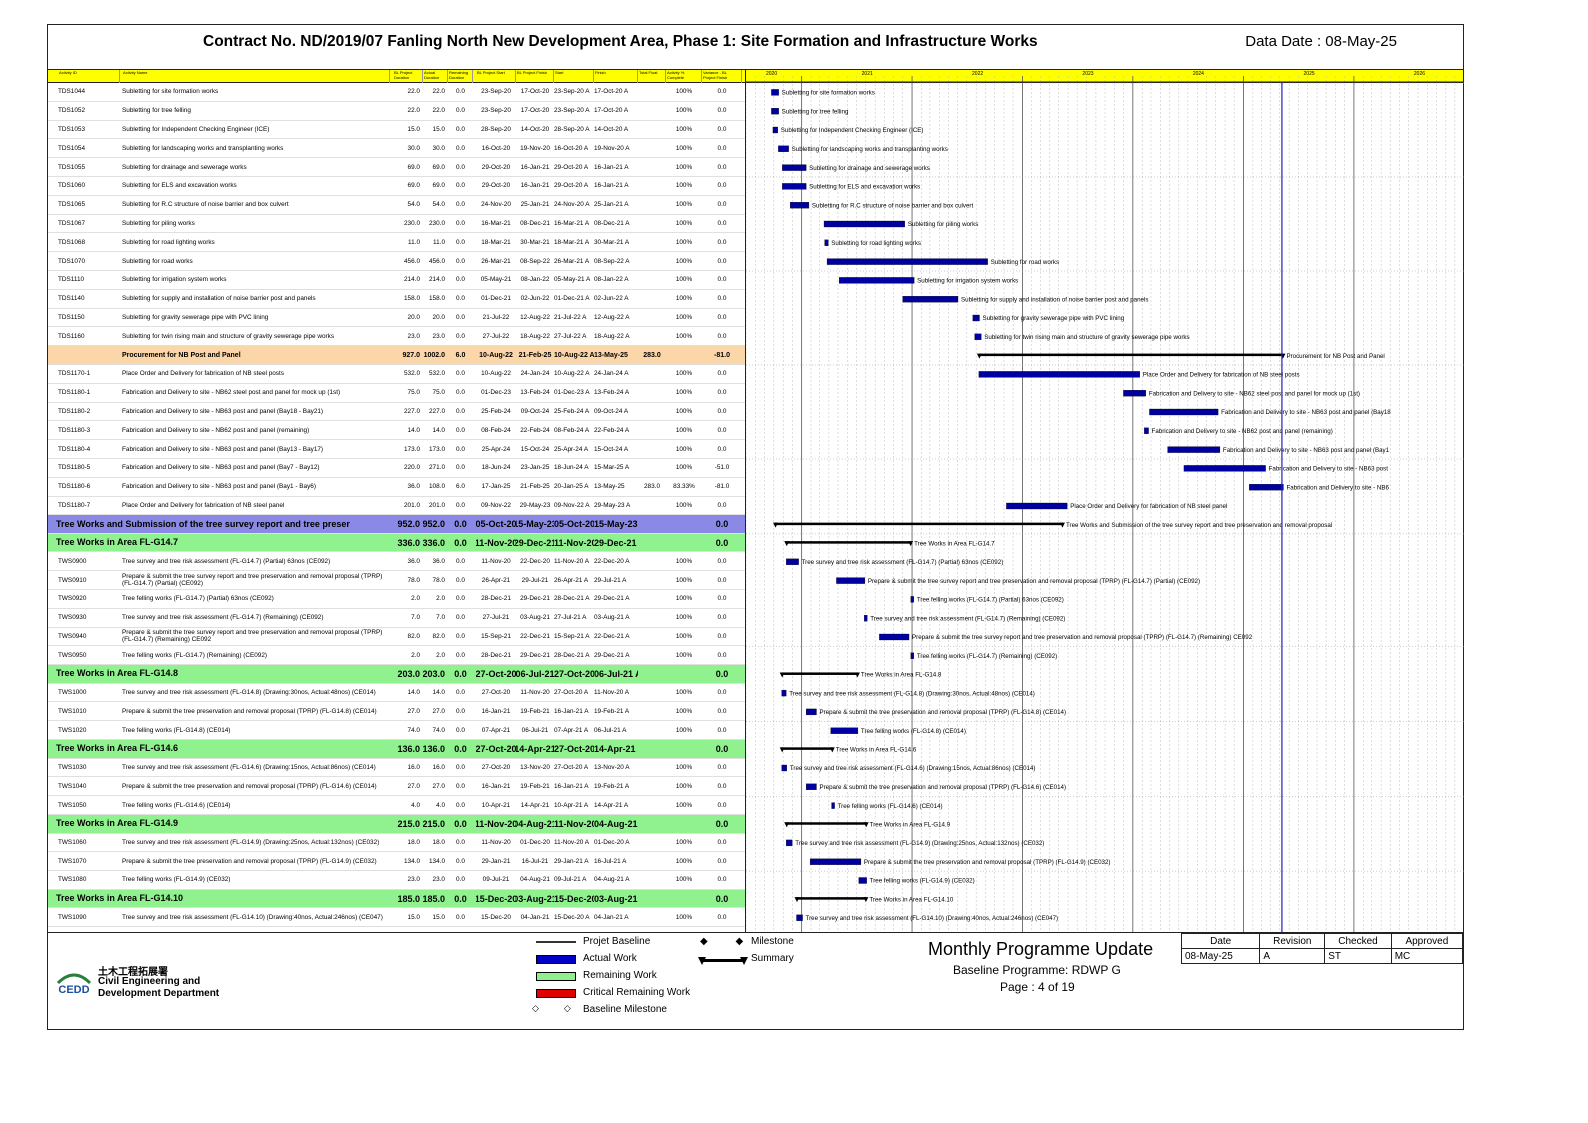 This screenshot has width=1588, height=1123. Describe the element at coordinates (722, 524) in the screenshot. I see `variance: 0.0` at that location.